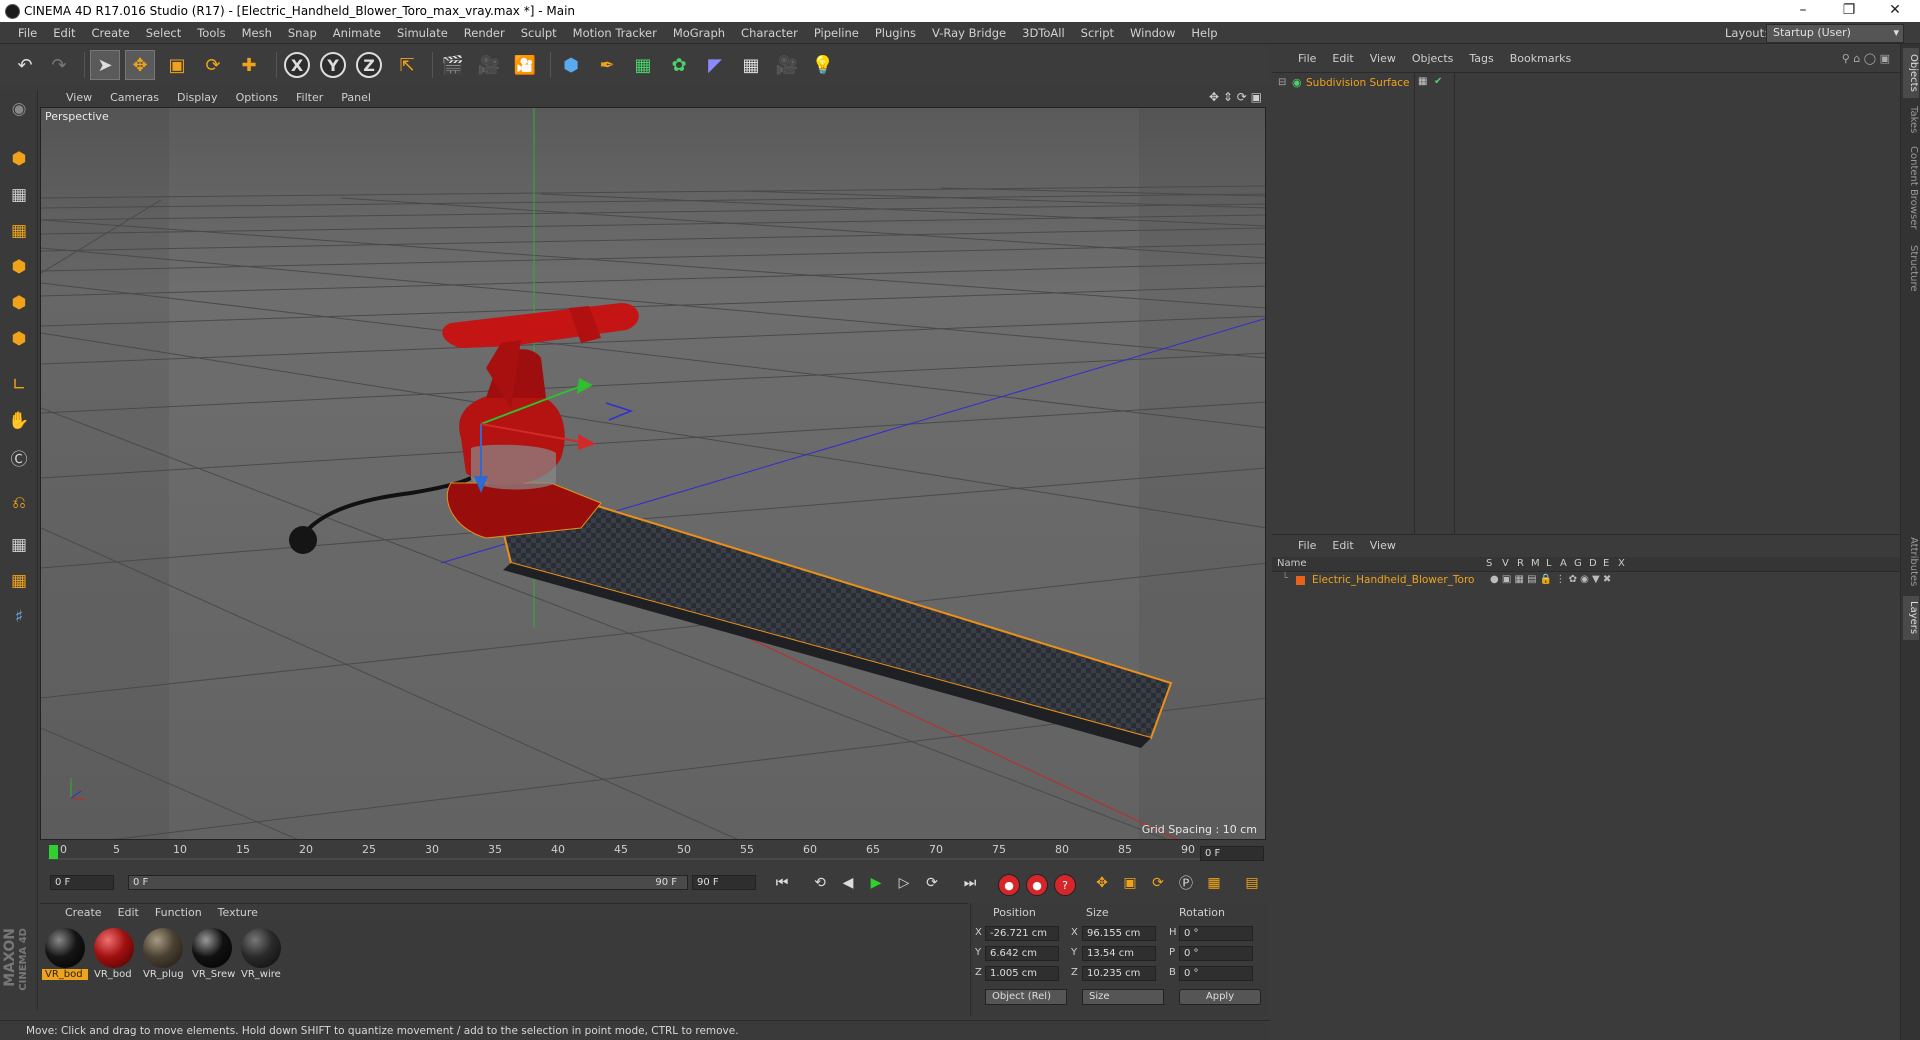 The height and width of the screenshot is (1040, 1920). What do you see at coordinates (1895, 11) in the screenshot?
I see `close-icon: ✕` at bounding box center [1895, 11].